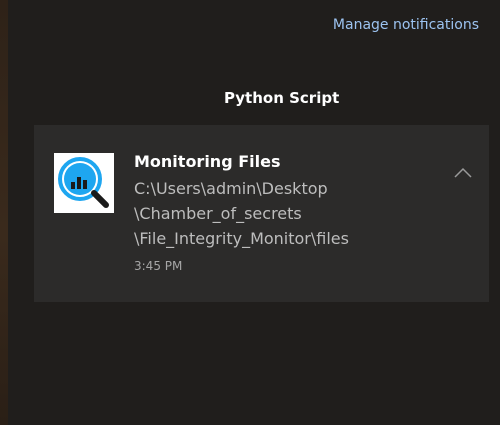  I want to click on magnifier-chart-icon, so click(84, 183).